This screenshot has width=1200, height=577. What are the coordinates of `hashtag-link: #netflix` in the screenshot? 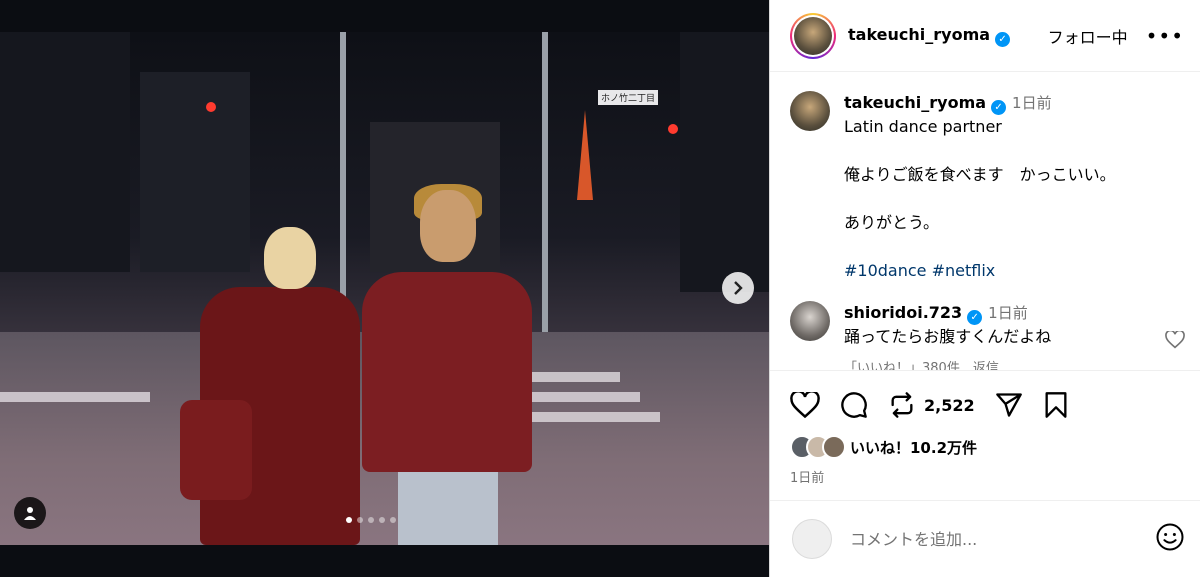 It's located at (964, 270).